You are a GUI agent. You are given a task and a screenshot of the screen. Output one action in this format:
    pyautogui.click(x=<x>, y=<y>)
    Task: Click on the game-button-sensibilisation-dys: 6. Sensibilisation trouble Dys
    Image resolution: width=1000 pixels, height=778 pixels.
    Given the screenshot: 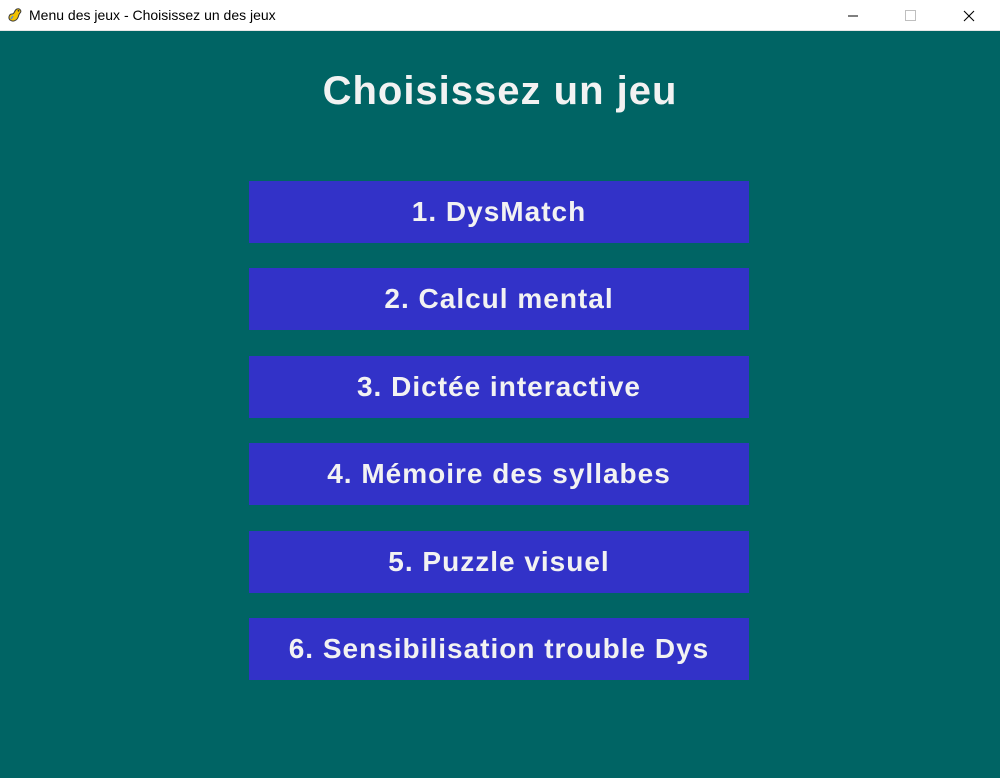 What is the action you would take?
    pyautogui.click(x=499, y=649)
    